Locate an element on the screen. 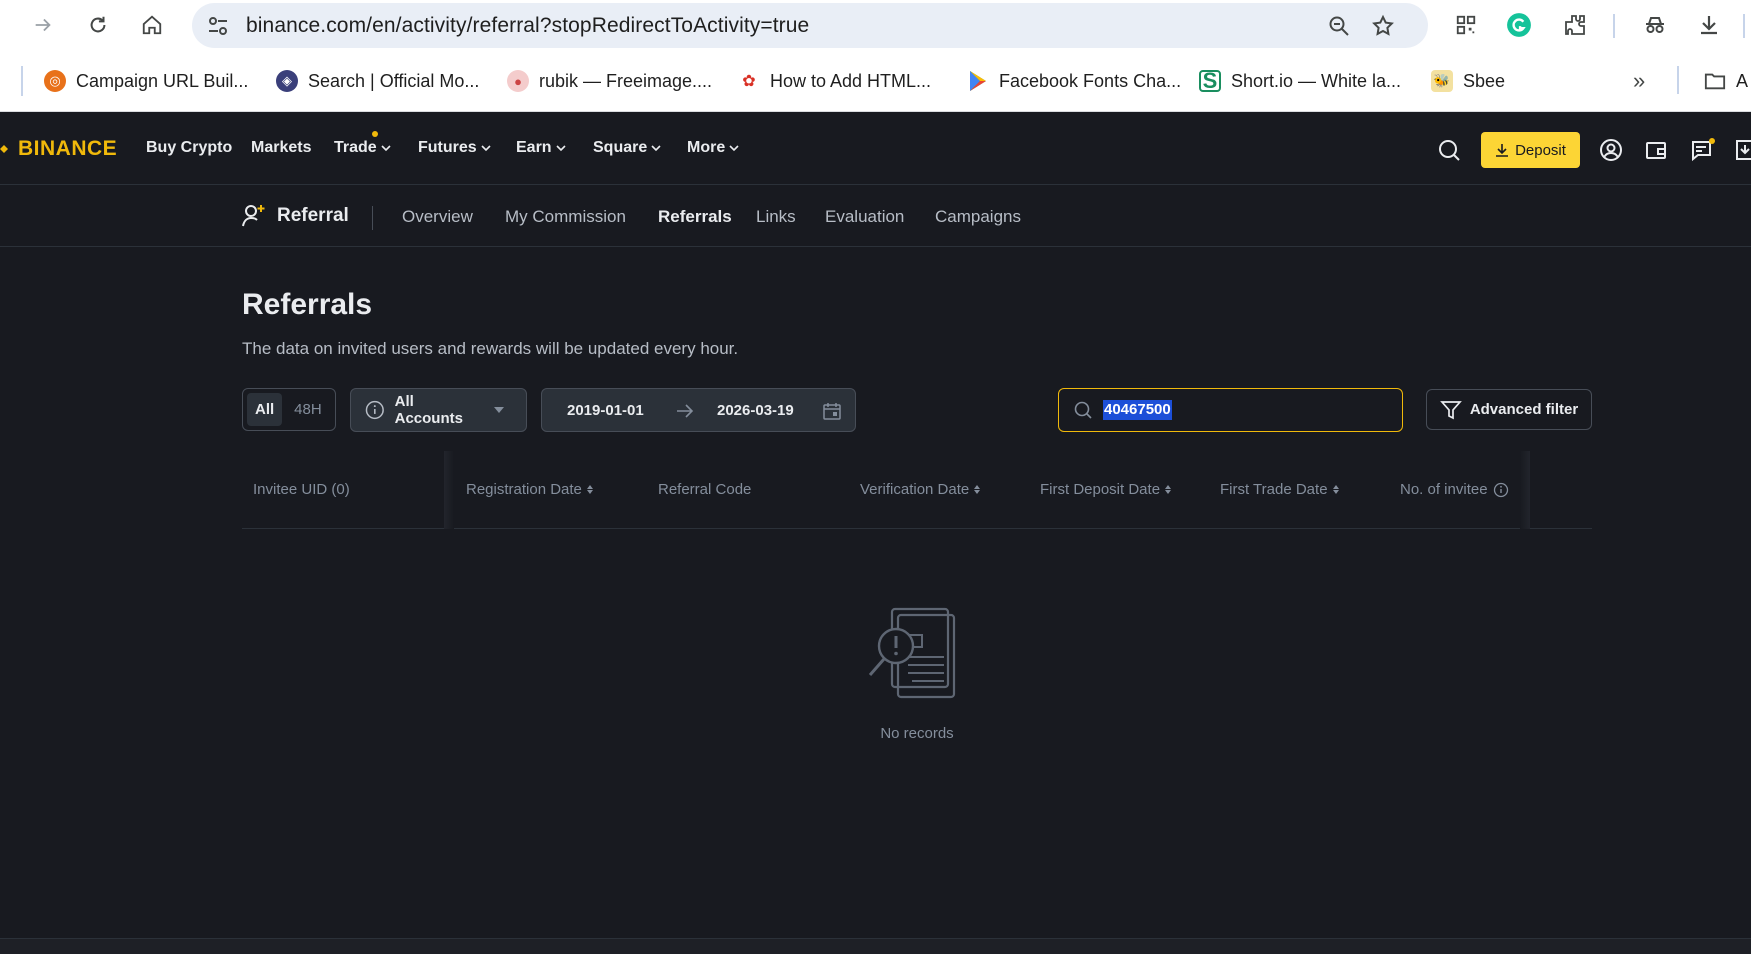  column-registration-date: Registration Date is located at coordinates (529, 489).